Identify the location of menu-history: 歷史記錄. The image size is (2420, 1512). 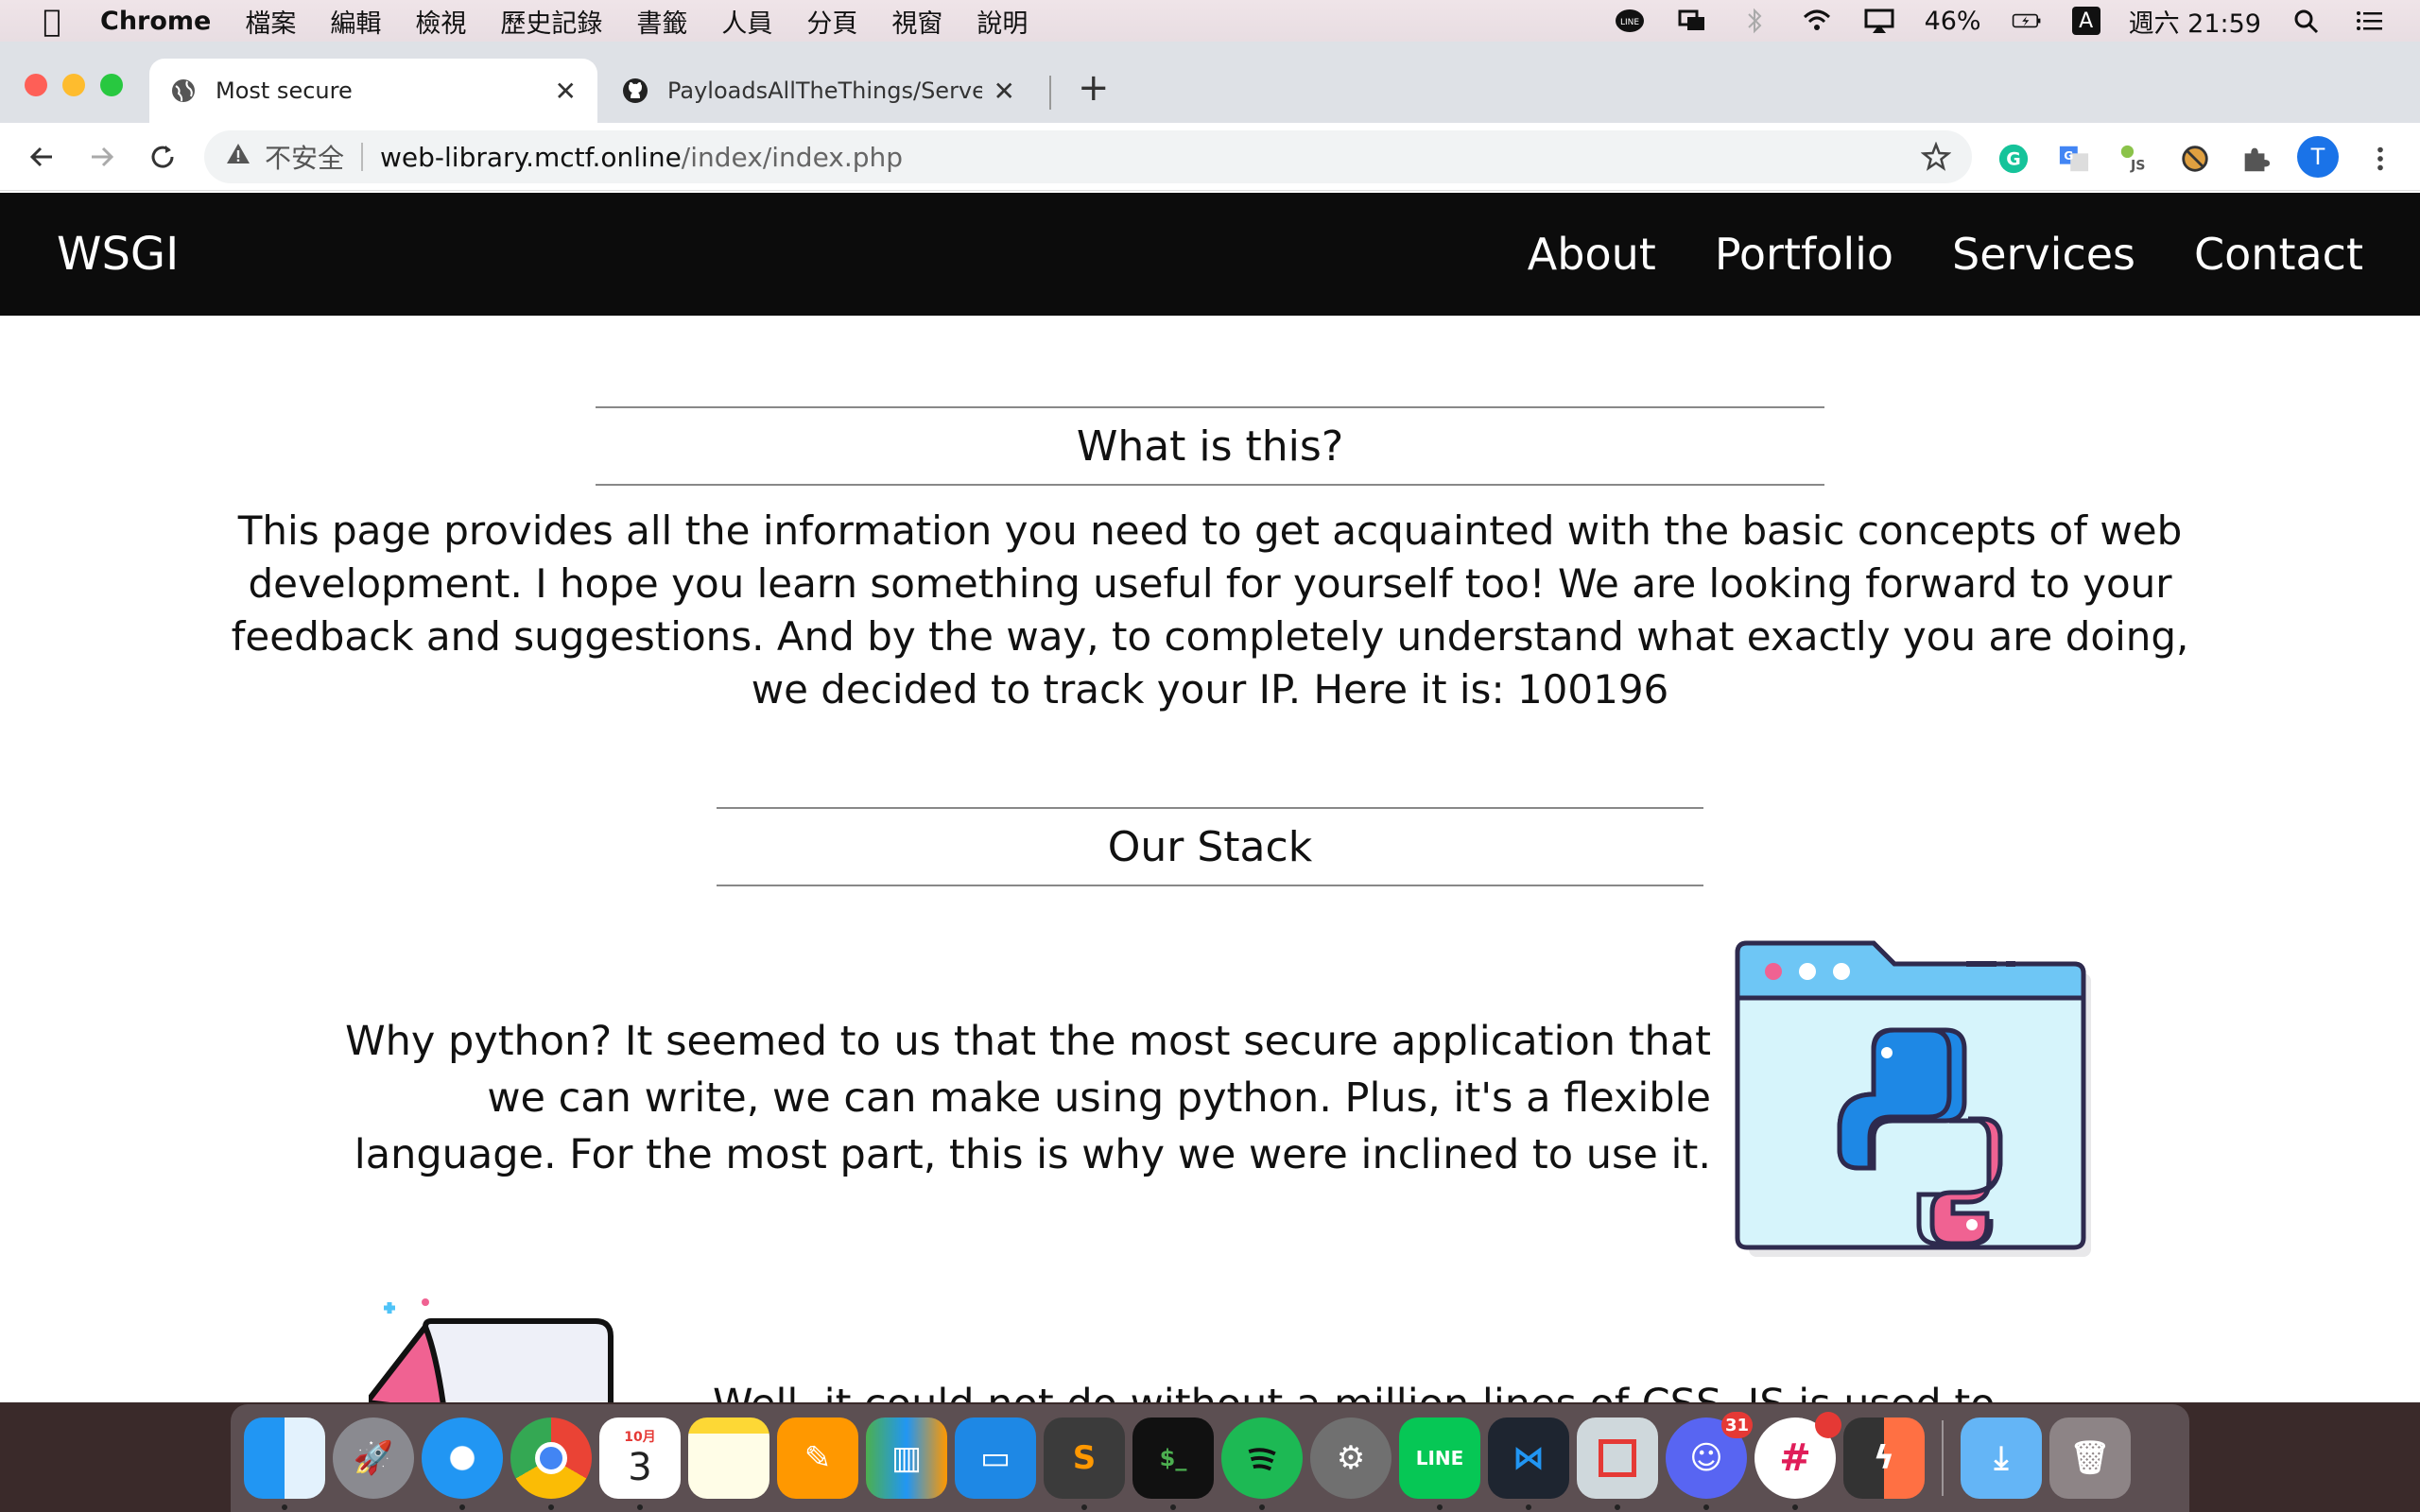
(551, 21).